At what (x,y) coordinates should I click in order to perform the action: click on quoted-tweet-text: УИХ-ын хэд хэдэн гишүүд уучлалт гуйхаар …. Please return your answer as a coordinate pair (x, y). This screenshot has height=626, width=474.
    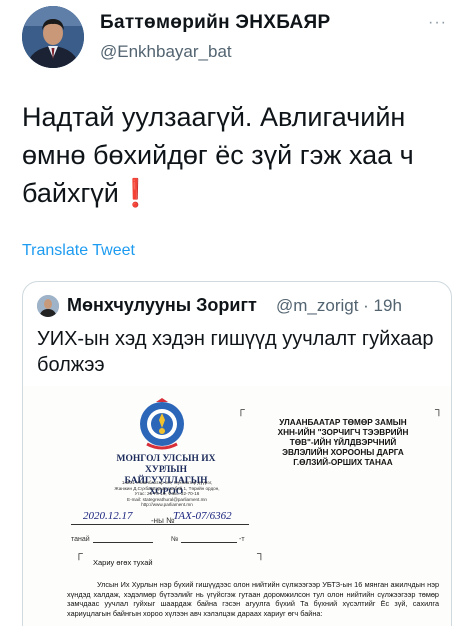
    Looking at the image, I should click on (235, 352).